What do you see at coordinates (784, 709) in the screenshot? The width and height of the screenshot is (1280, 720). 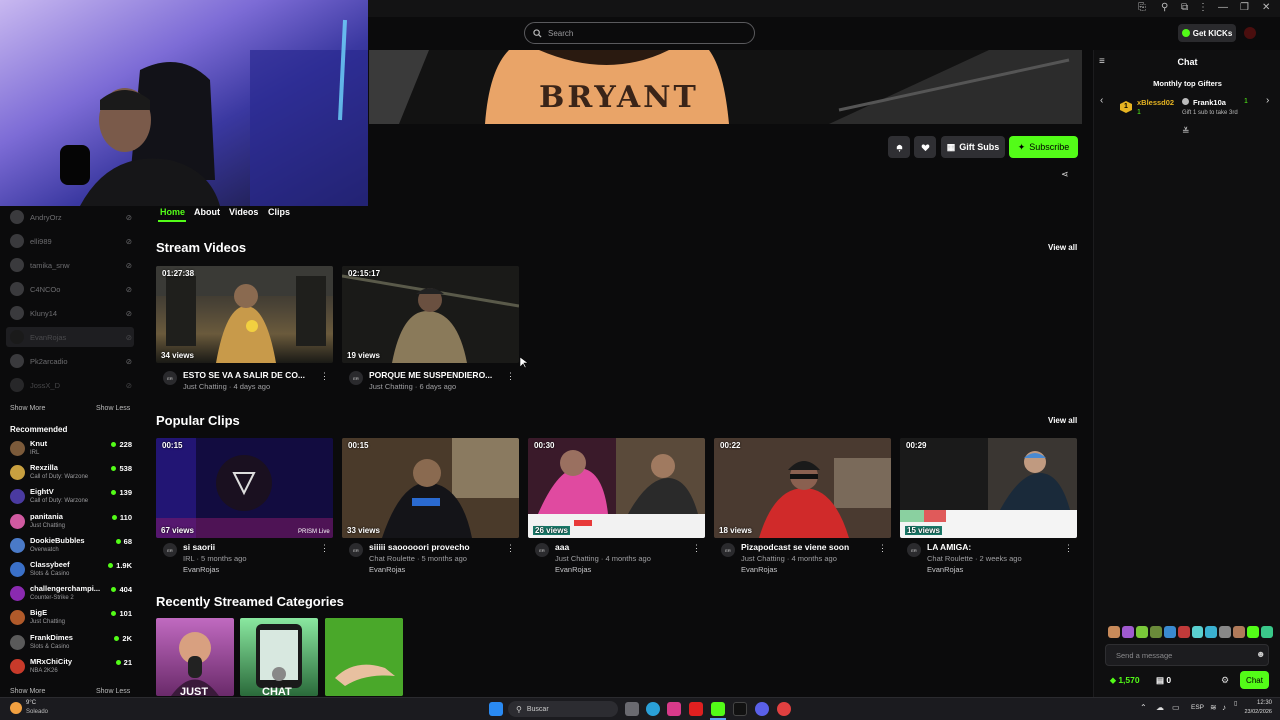 I see `chrome-icon` at bounding box center [784, 709].